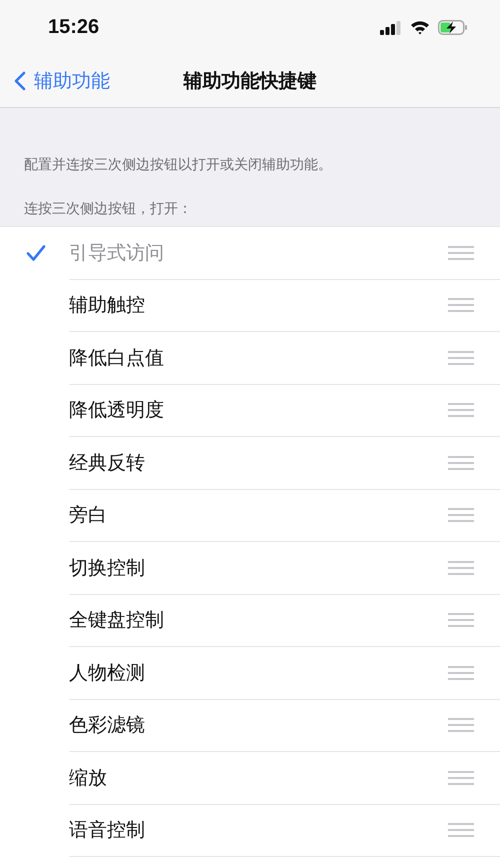 This screenshot has width=500, height=865. I want to click on wifi-icon, so click(420, 27).